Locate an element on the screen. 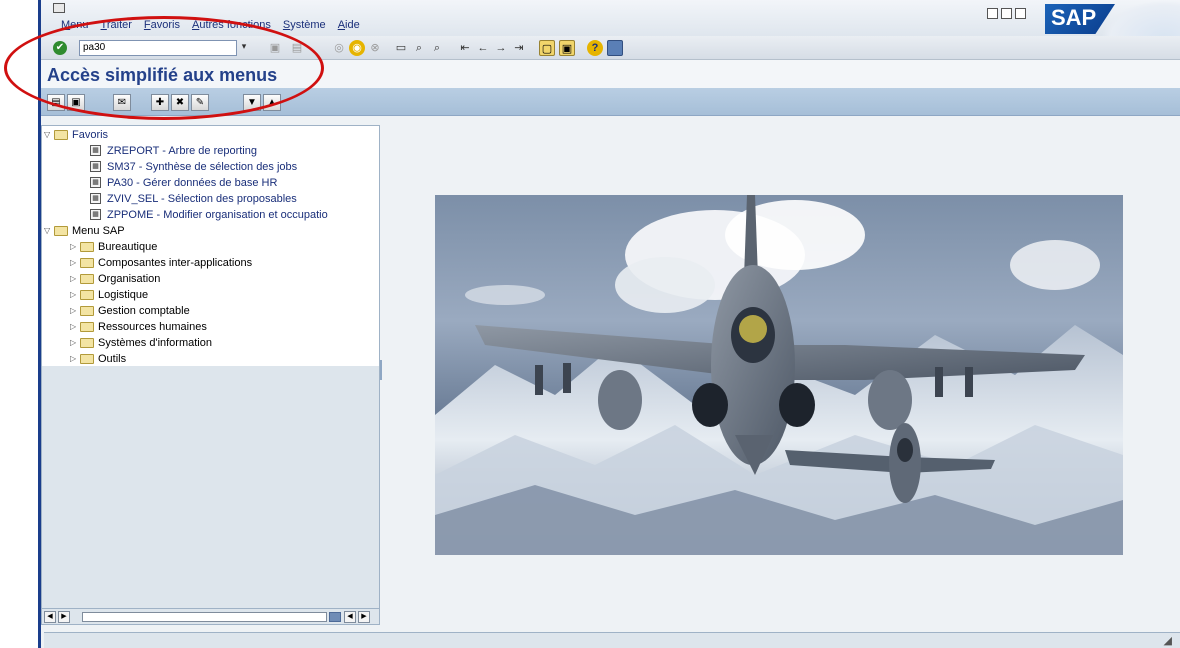  horizontal-scrollbar: ◀ ▶ ◀ ▶ is located at coordinates (210, 616).